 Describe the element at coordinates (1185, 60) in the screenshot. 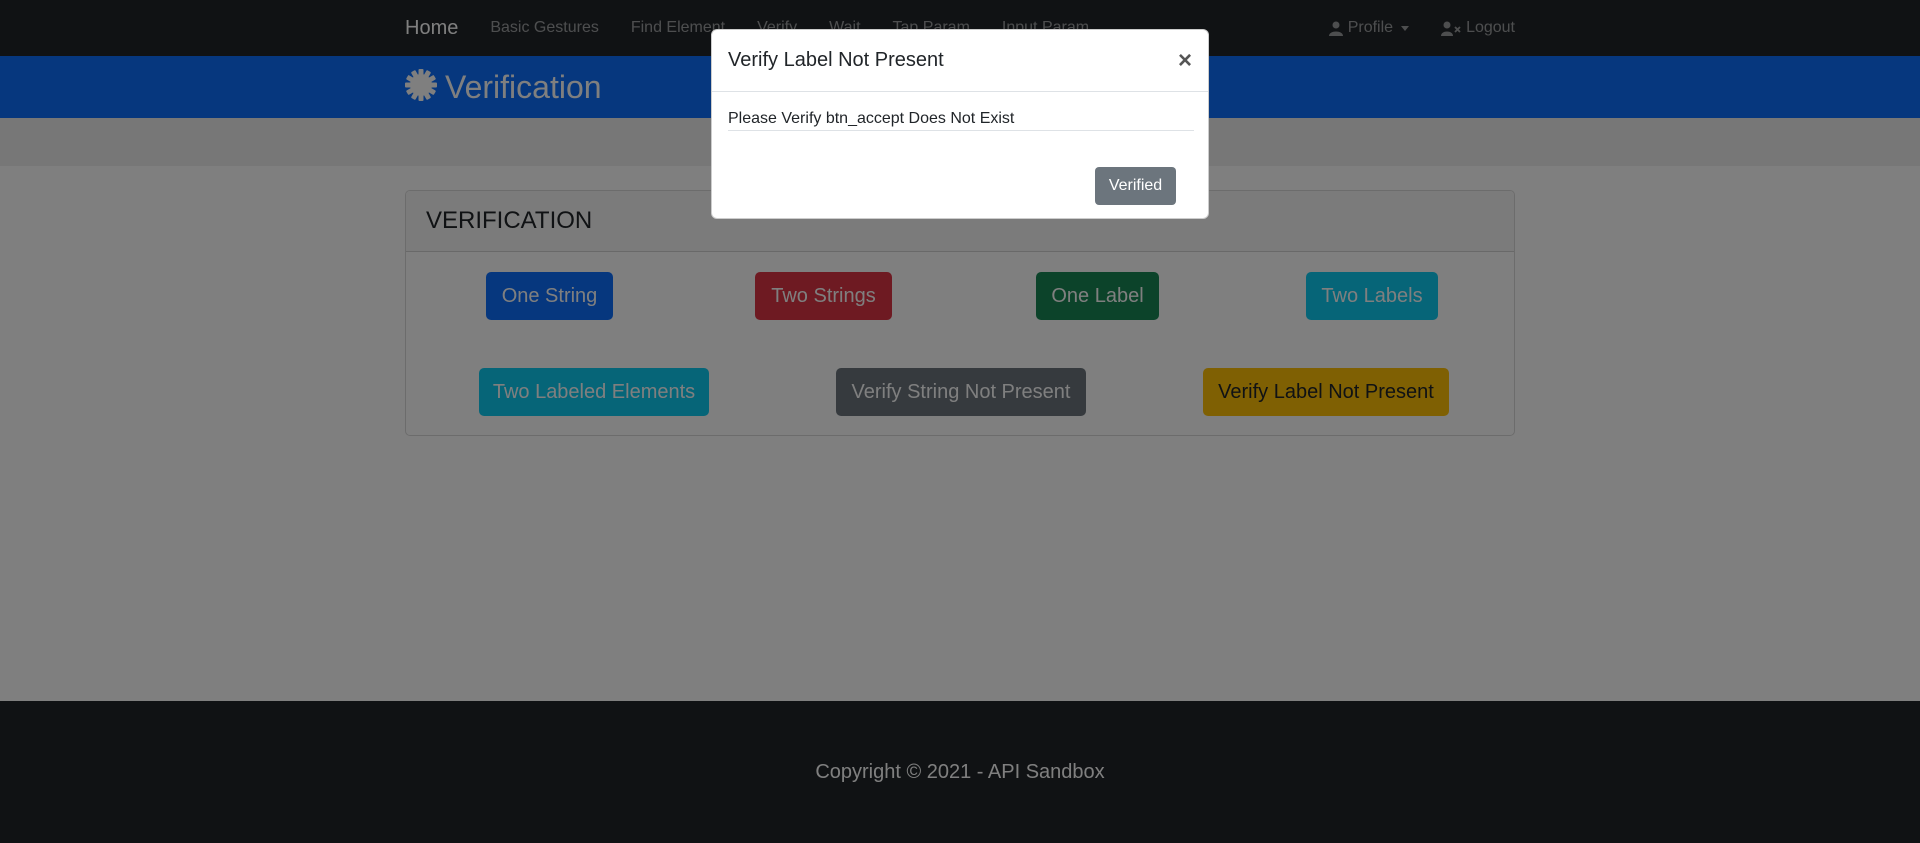

I see `close-icon: ×` at that location.